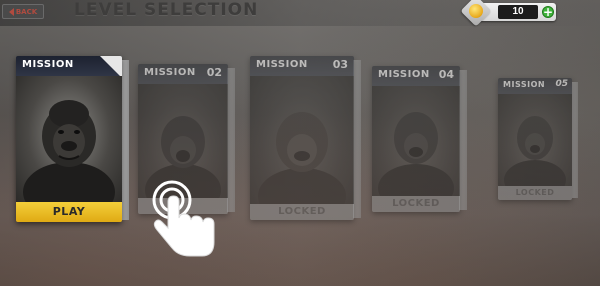  Describe the element at coordinates (340, 64) in the screenshot. I see `mission-number: 03` at that location.